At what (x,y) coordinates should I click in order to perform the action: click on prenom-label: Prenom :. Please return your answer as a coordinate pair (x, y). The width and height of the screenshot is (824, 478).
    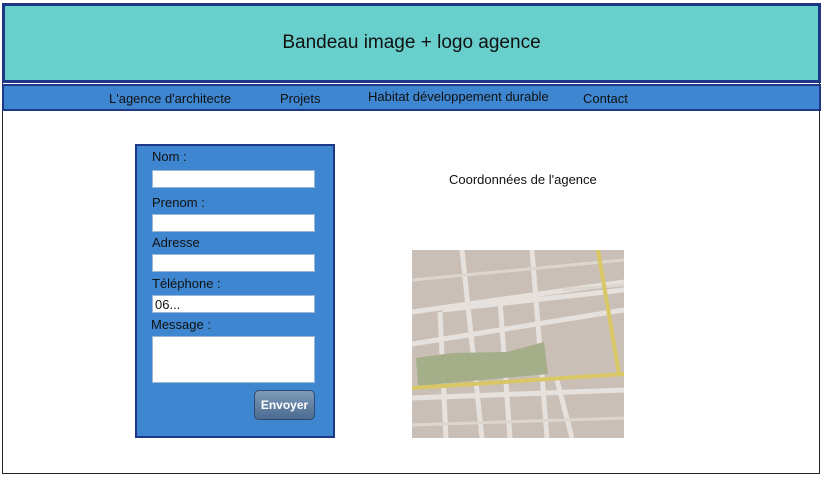
    Looking at the image, I should click on (178, 202).